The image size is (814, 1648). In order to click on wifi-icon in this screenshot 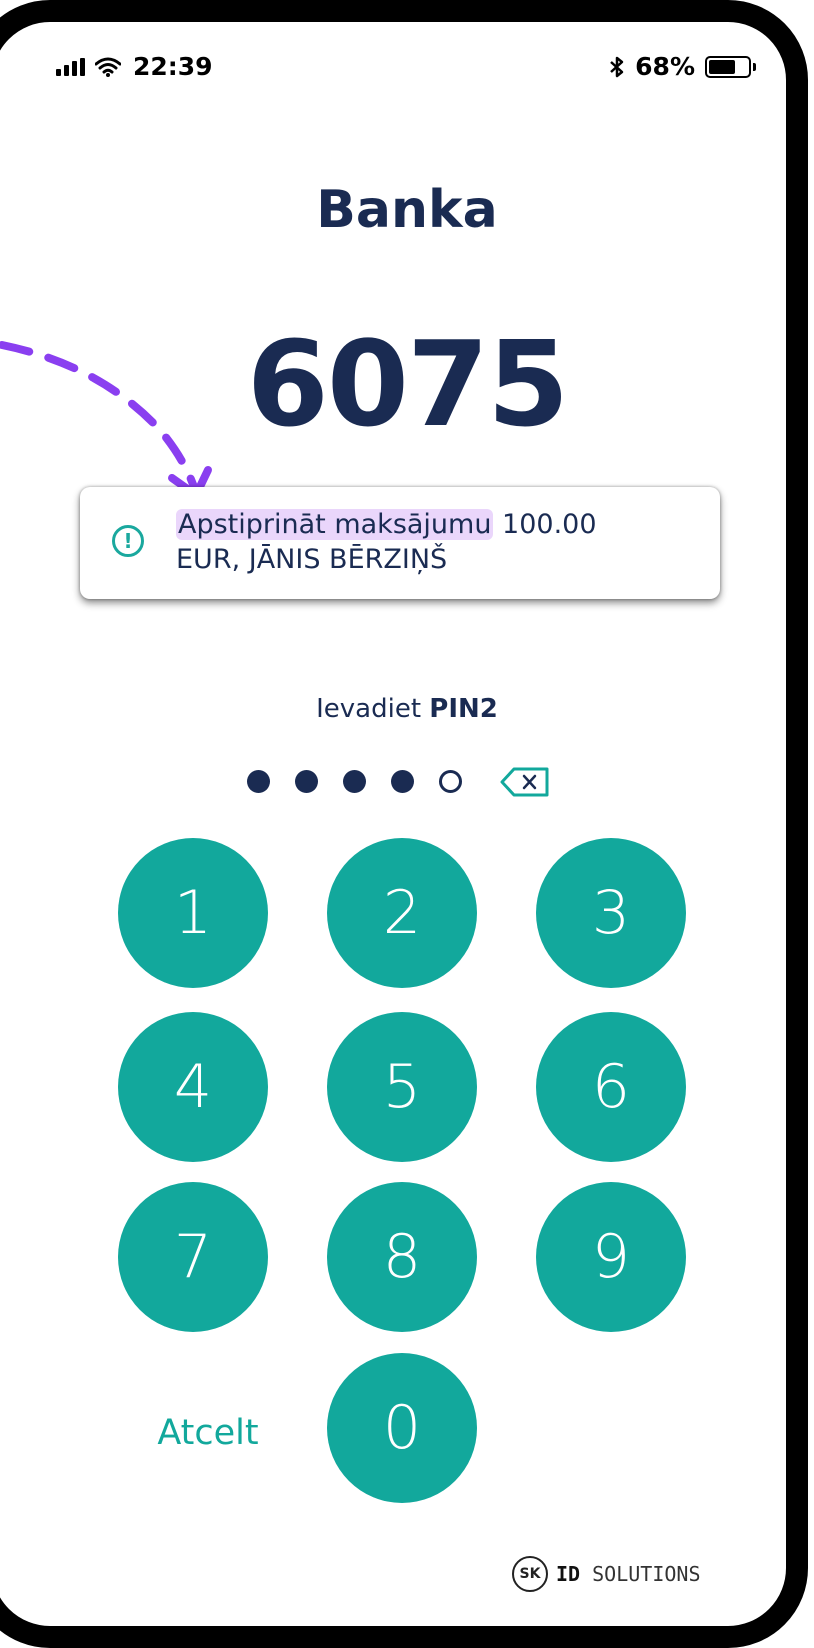, I will do `click(108, 67)`.